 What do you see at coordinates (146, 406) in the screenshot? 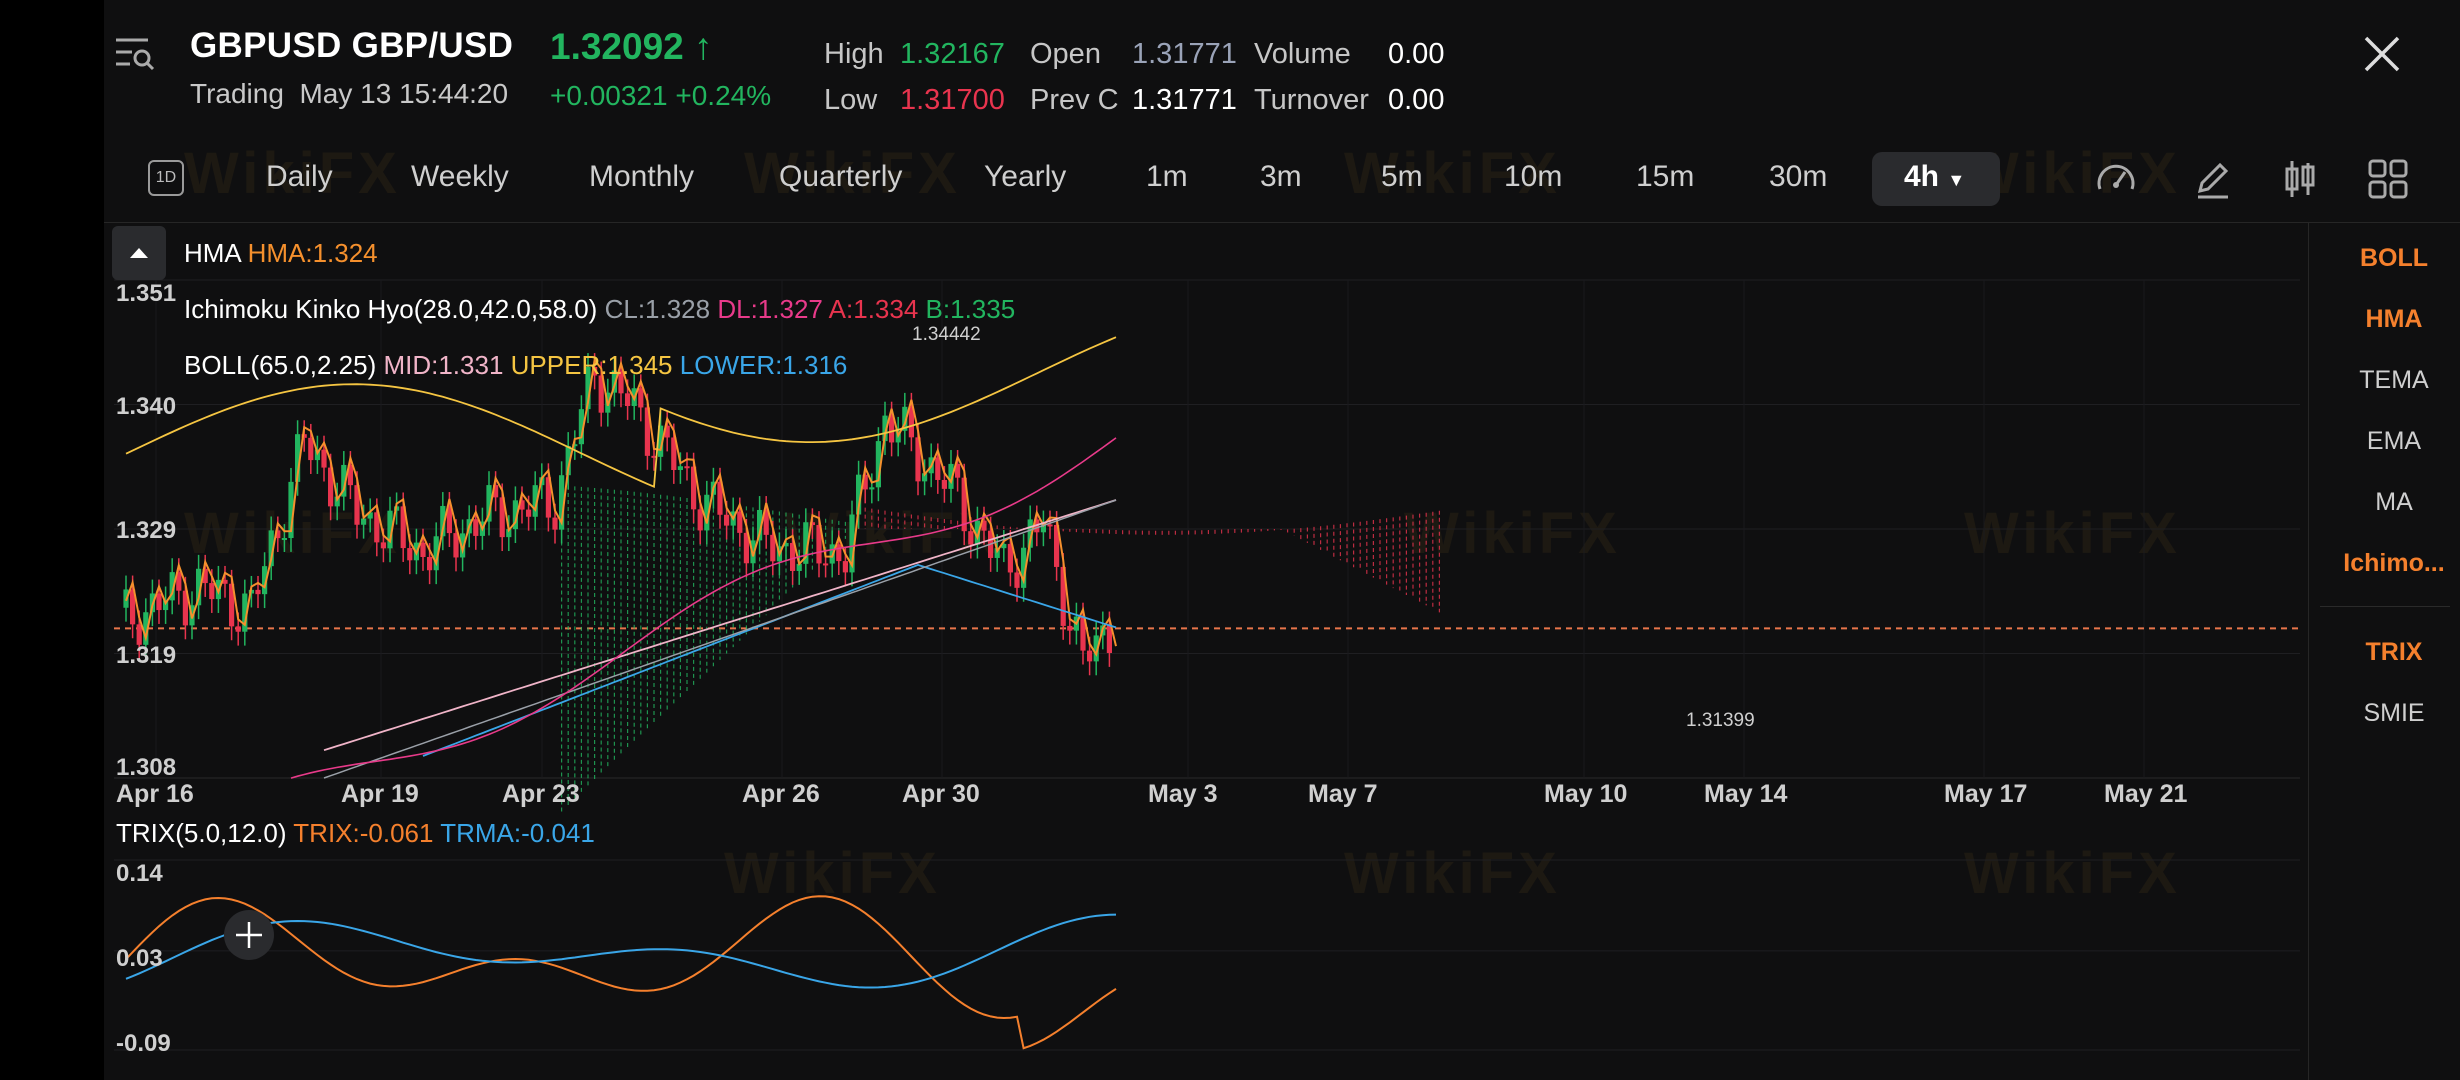
I see `price-axis-label: 1.340` at bounding box center [146, 406].